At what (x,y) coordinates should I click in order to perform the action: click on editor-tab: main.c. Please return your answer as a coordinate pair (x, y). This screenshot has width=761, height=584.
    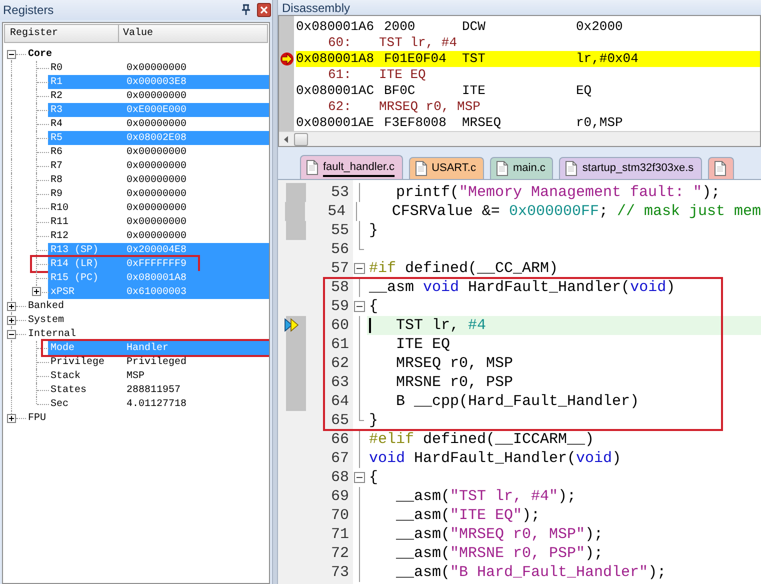
    Looking at the image, I should click on (522, 168).